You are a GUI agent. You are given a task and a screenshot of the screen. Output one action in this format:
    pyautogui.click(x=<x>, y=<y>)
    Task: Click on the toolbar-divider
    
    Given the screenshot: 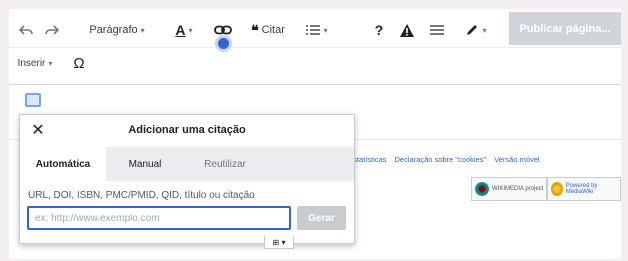 What is the action you would take?
    pyautogui.click(x=315, y=47)
    